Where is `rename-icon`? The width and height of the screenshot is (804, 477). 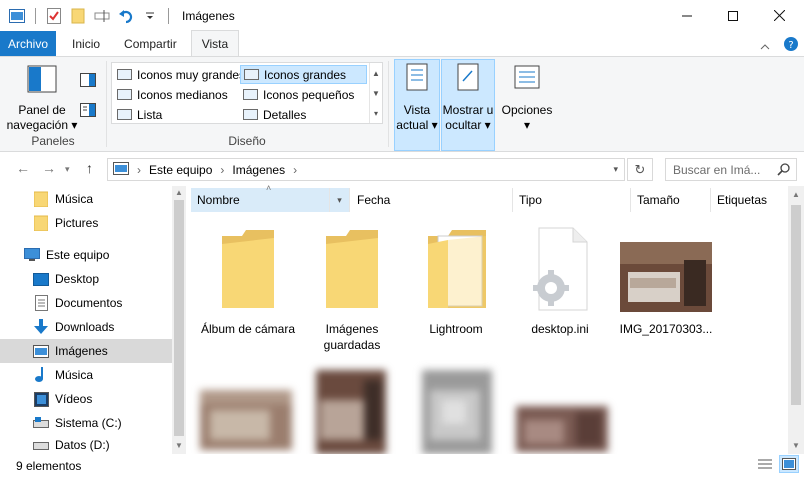 rename-icon is located at coordinates (102, 16).